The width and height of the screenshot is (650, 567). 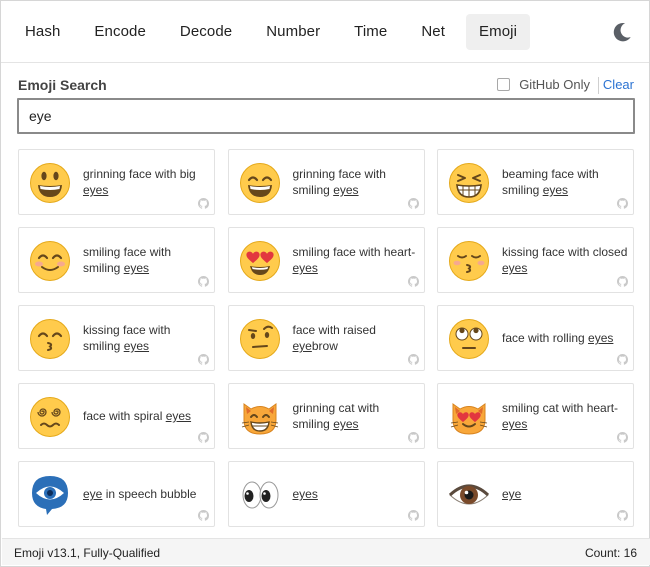 I want to click on github-only-checkbox, so click(x=504, y=84).